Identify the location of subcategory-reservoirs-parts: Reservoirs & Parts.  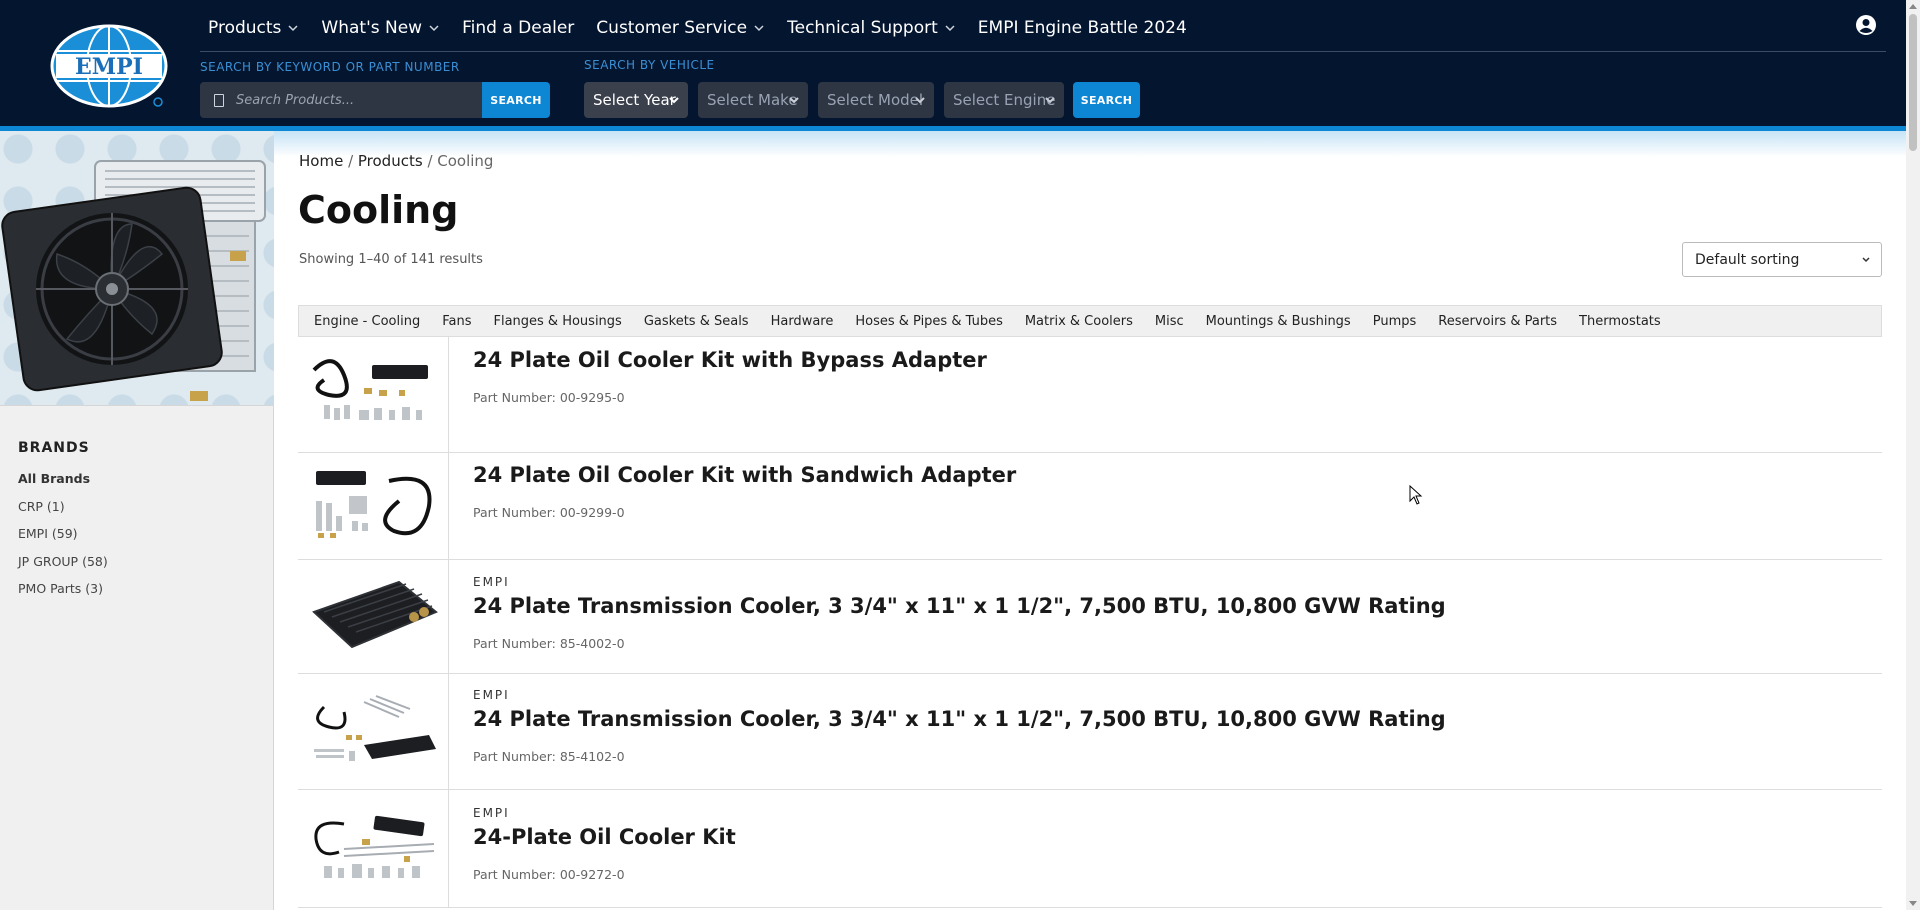
(1497, 321).